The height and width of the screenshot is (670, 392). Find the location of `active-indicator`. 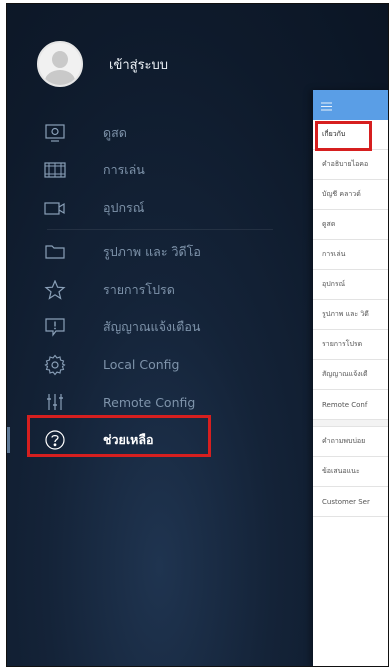

active-indicator is located at coordinates (8, 440).